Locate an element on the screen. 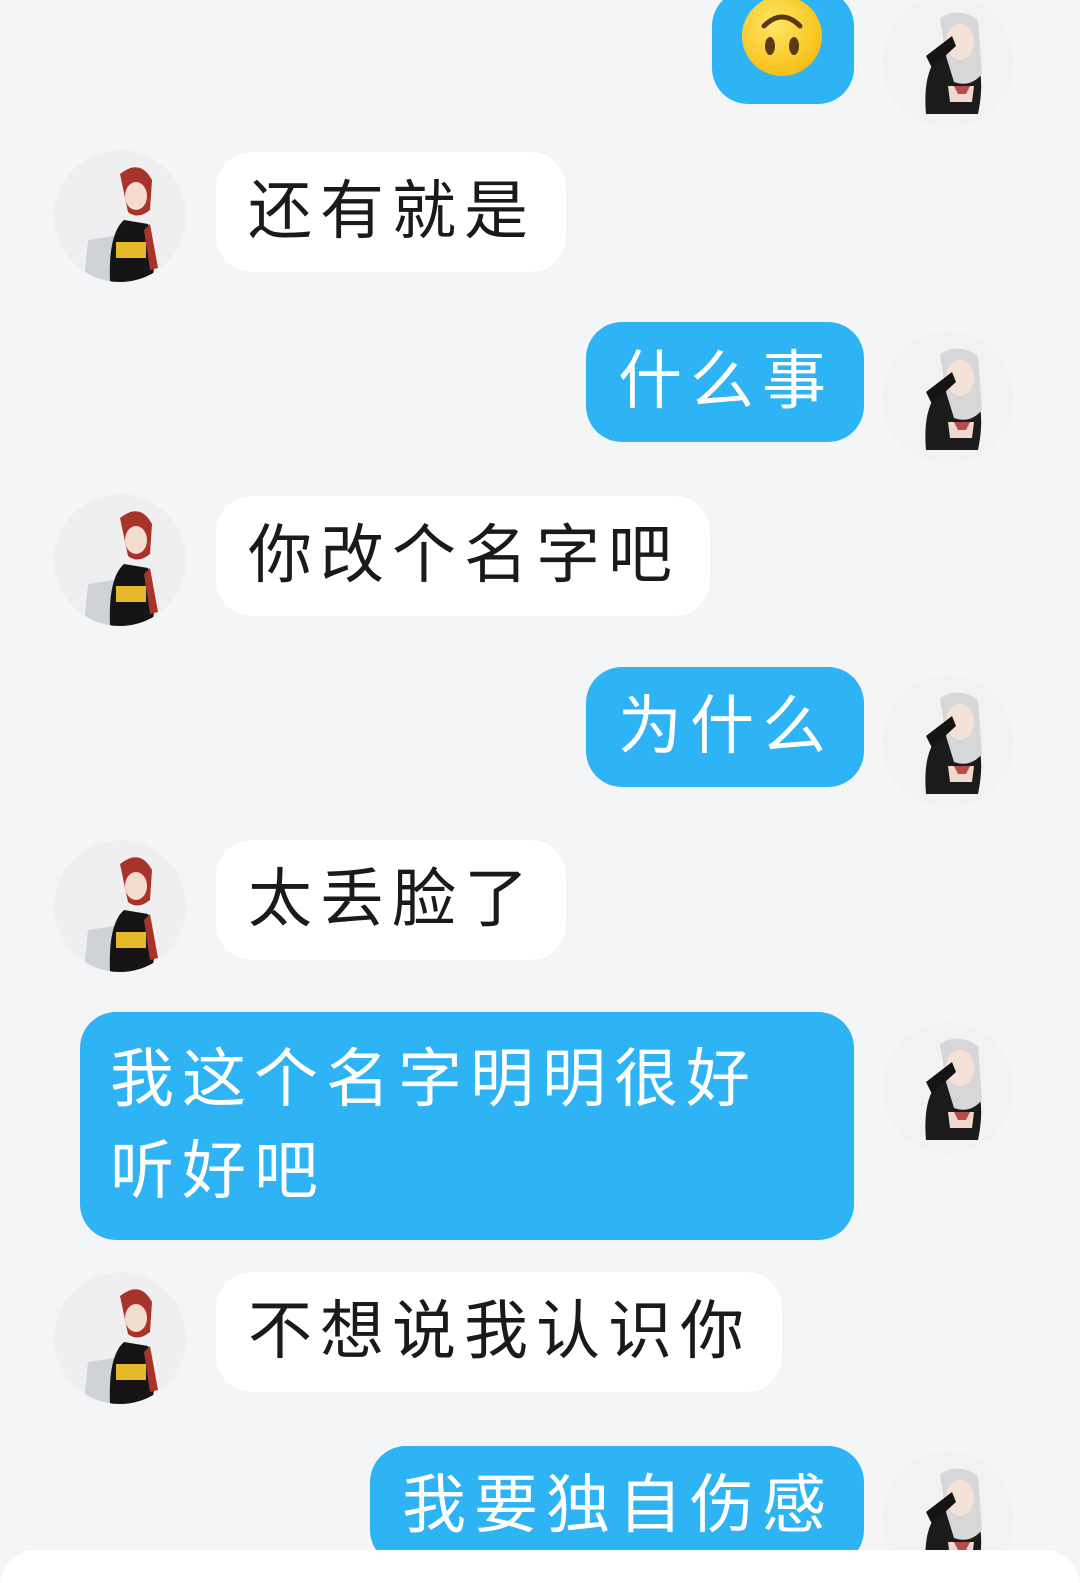 The height and width of the screenshot is (1583, 1080). incoming-message-bubble: 不想说我认识你 is located at coordinates (499, 1332).